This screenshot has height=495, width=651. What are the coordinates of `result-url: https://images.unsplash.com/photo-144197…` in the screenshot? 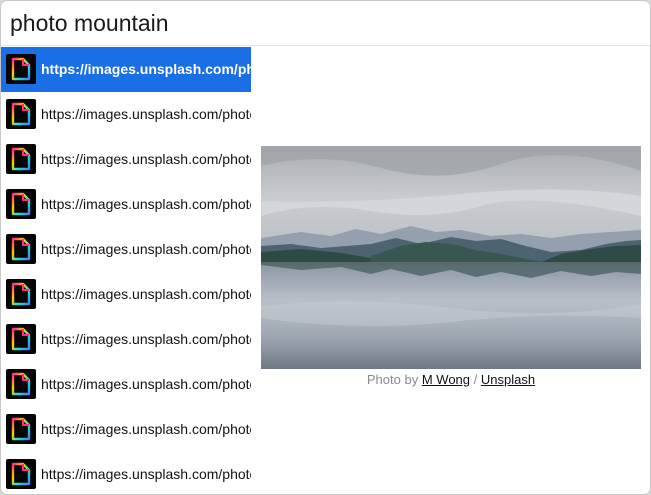 It's located at (146, 474).